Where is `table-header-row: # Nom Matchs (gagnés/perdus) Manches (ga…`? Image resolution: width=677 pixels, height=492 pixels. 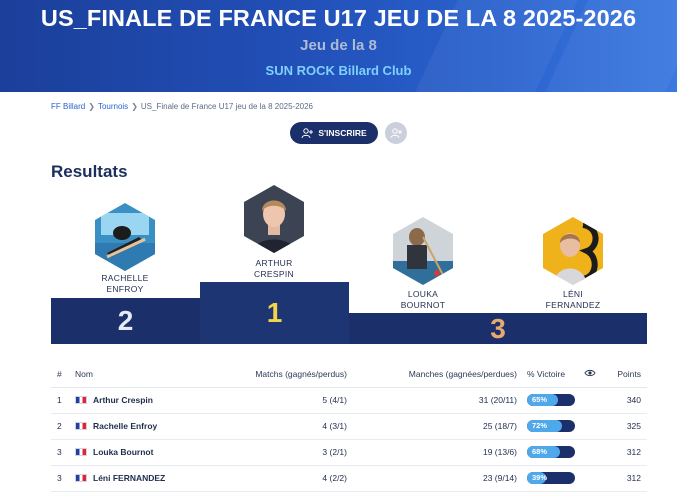 table-header-row: # Nom Matchs (gagnés/perdus) Manches (ga… is located at coordinates (349, 374).